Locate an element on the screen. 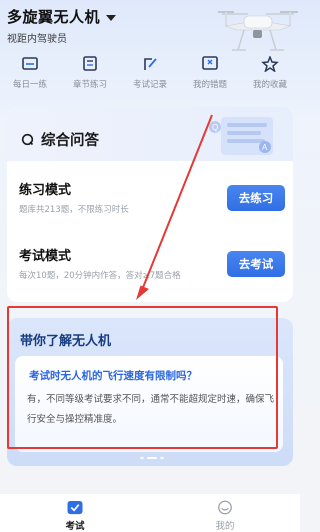 The width and height of the screenshot is (320, 532). license-subtitle: 视距内驾驶员 is located at coordinates (37, 39).